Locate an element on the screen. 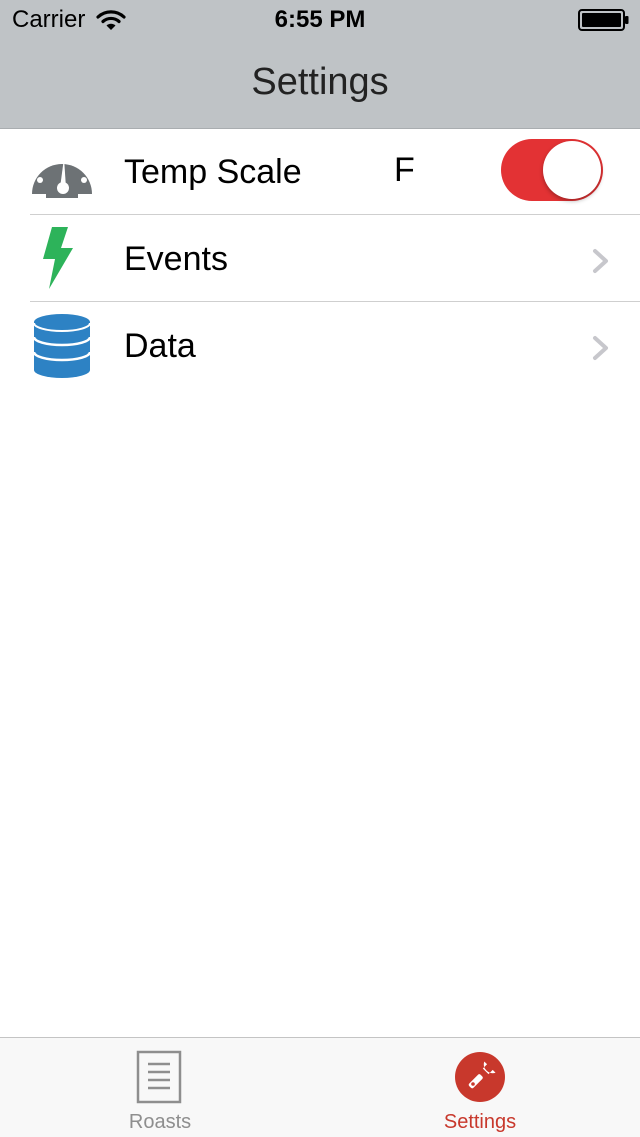  gauge-icon is located at coordinates (62, 175).